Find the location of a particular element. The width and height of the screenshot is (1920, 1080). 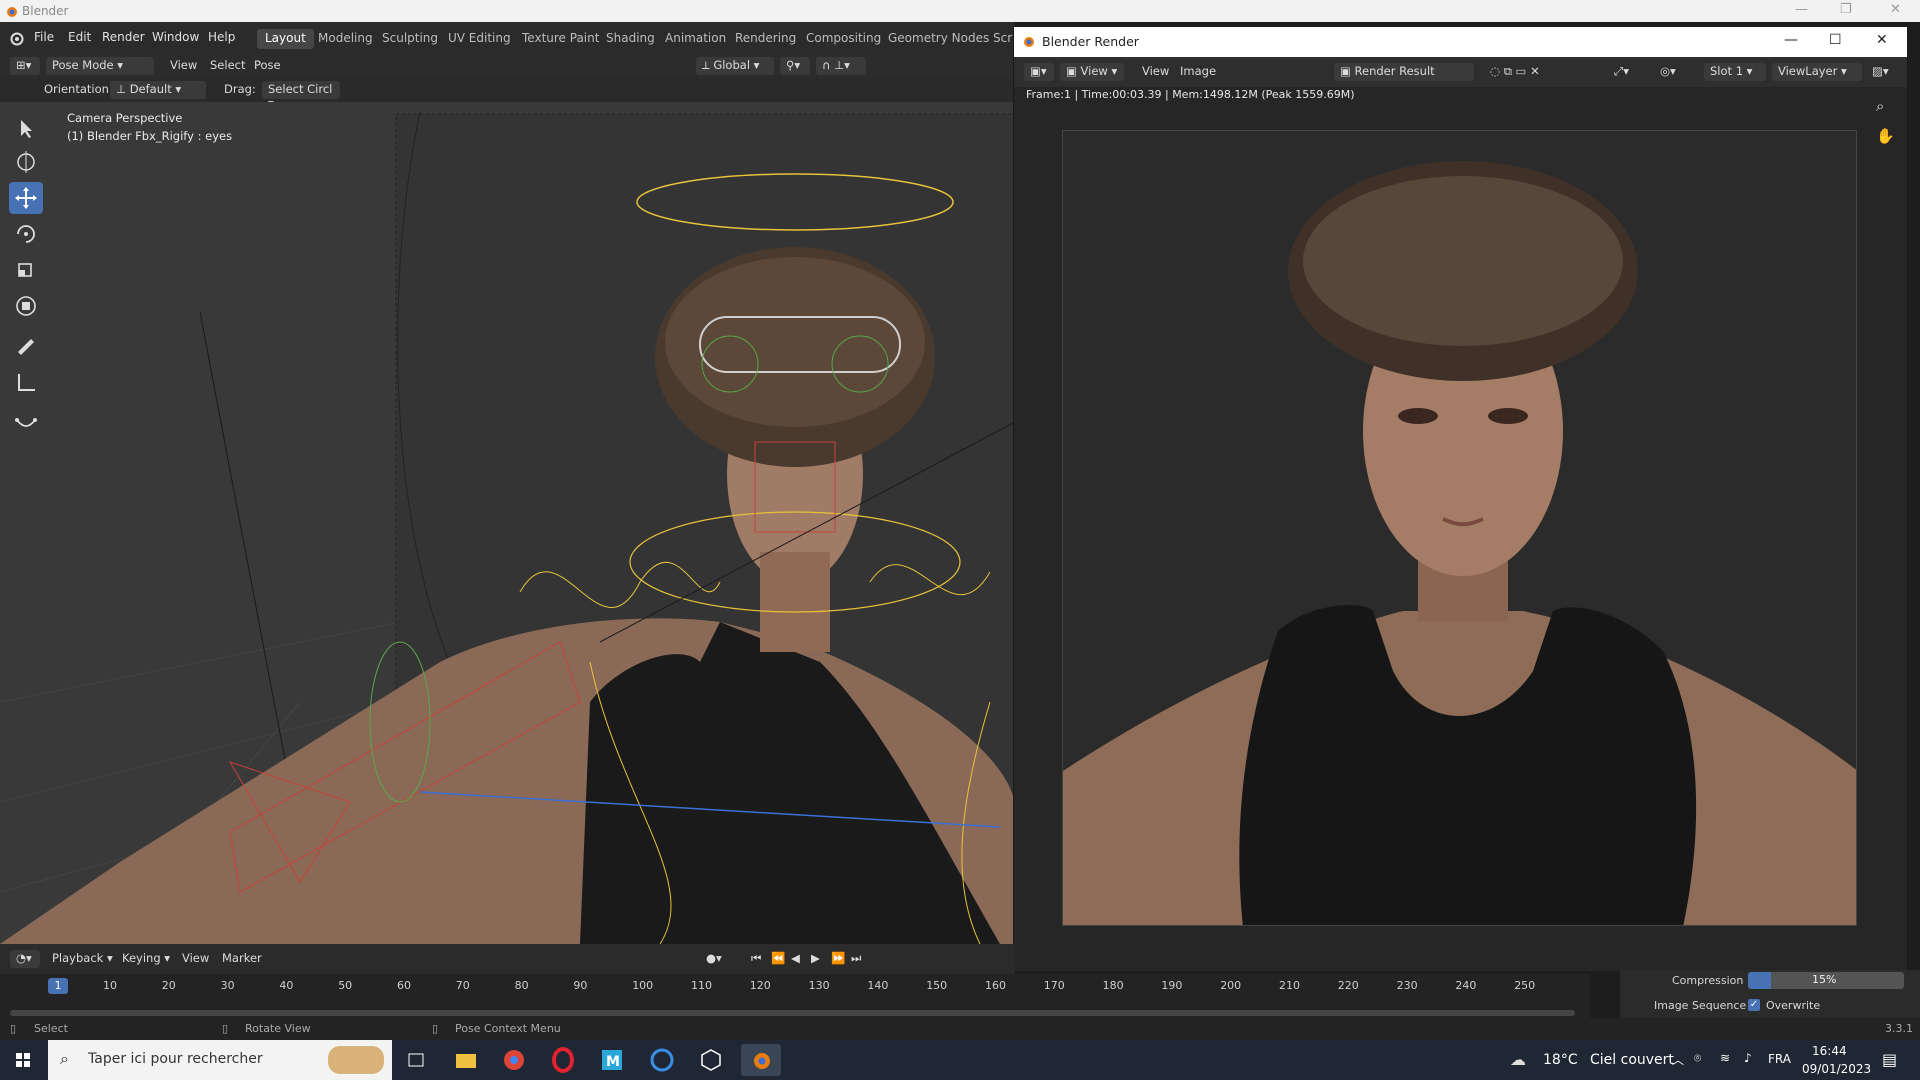

mouse-middle-icon: ▯ is located at coordinates (225, 1028).